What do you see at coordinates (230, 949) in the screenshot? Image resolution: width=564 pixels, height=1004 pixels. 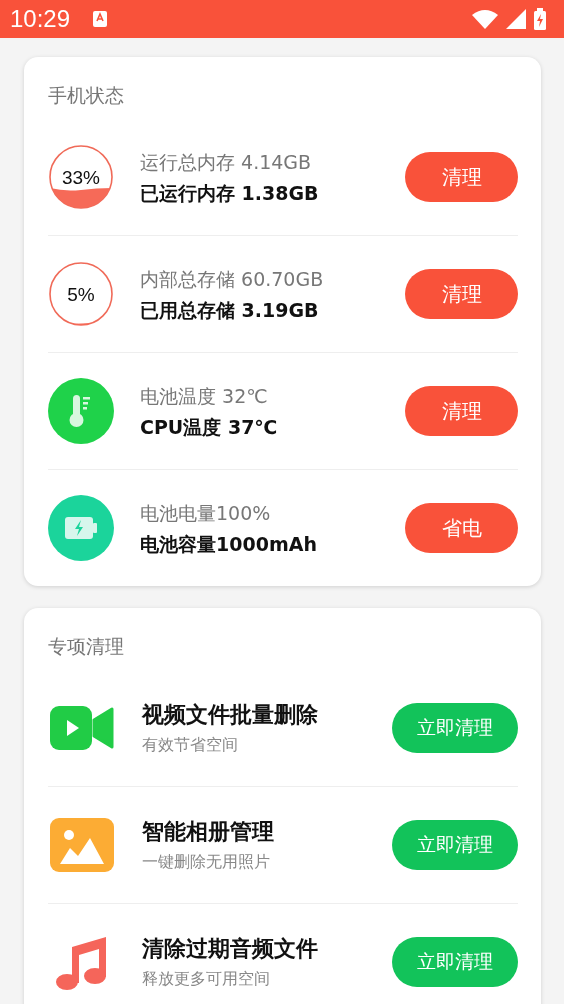 I see `feature-title: 清除过期音频文件` at bounding box center [230, 949].